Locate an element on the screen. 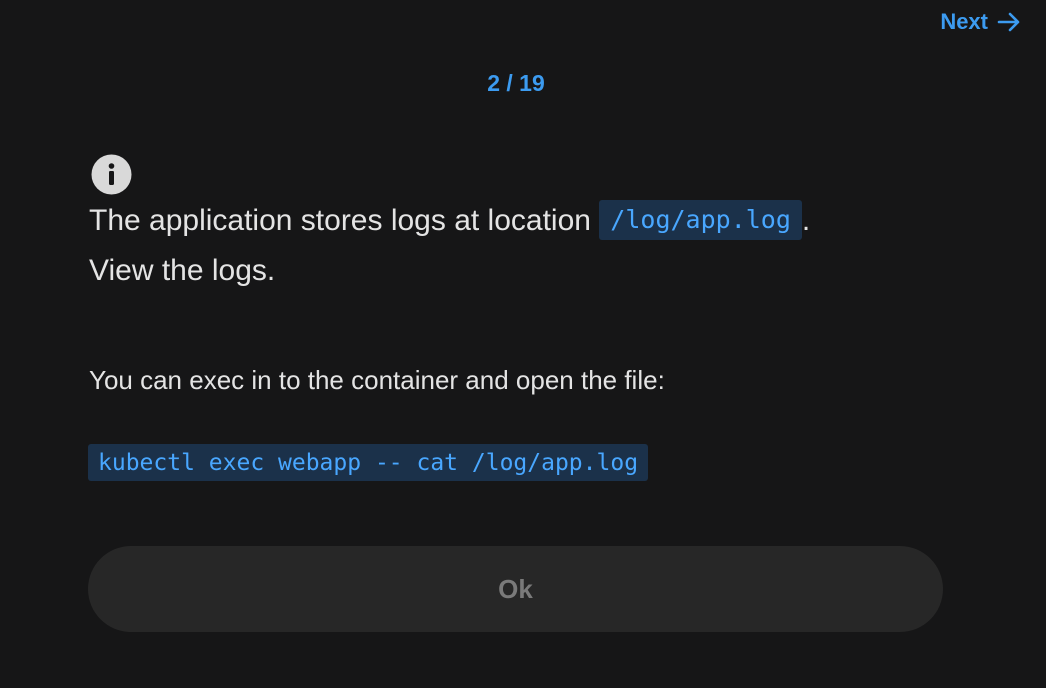 The image size is (1046, 688). next-button: Next is located at coordinates (981, 22).